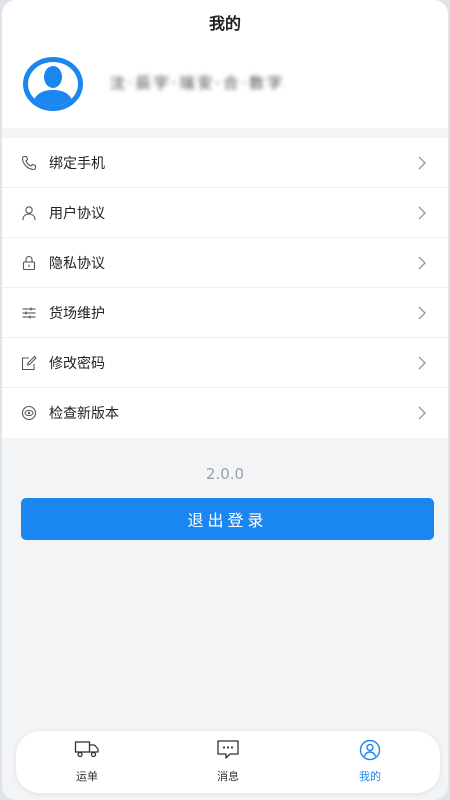  I want to click on menu-item-user-agreement: 用户协议, so click(225, 213).